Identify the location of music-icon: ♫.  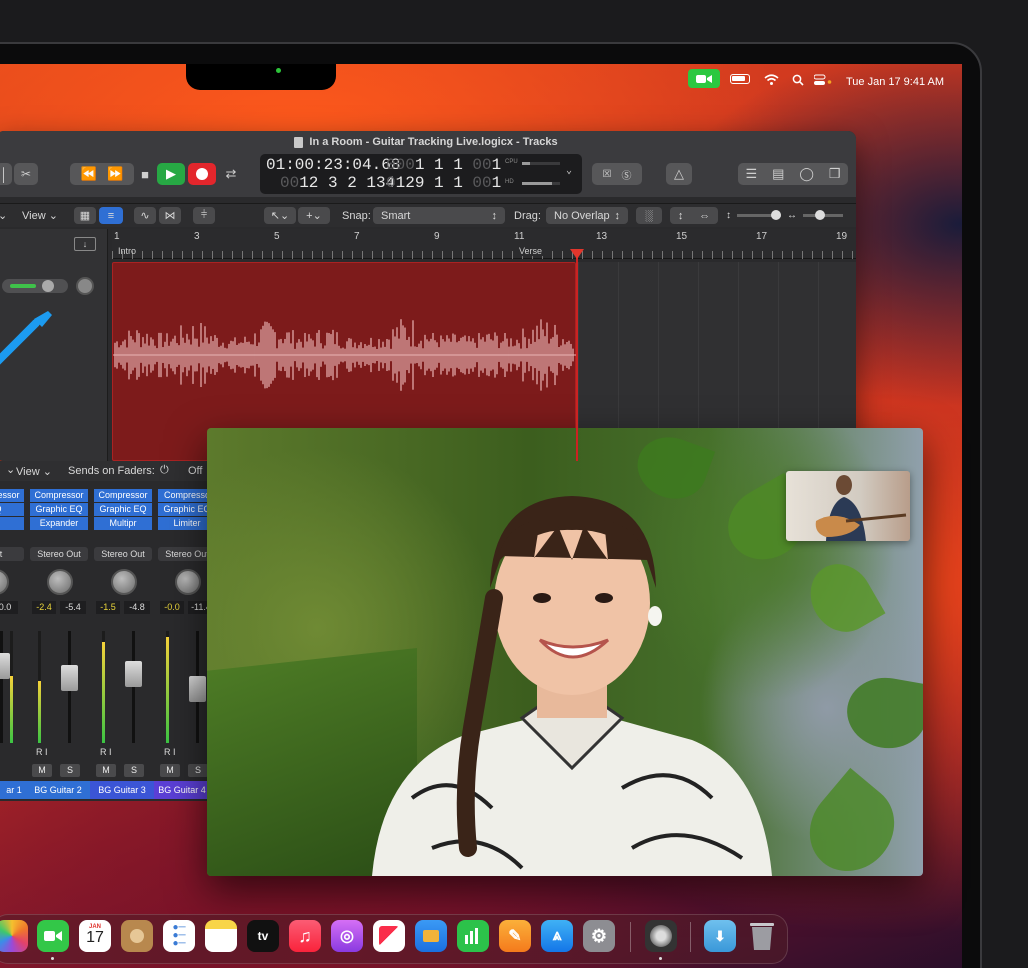
(305, 936).